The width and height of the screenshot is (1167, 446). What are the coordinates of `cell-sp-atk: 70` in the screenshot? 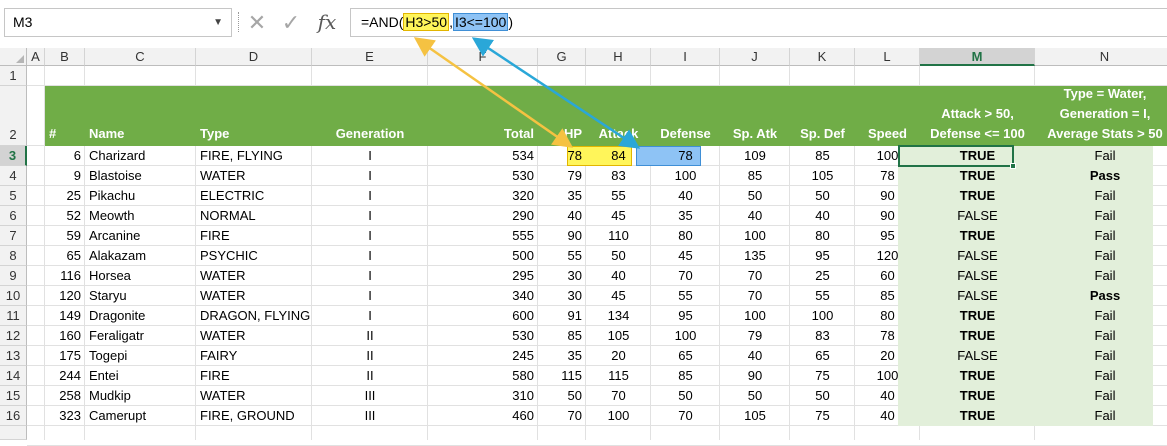 It's located at (755, 276).